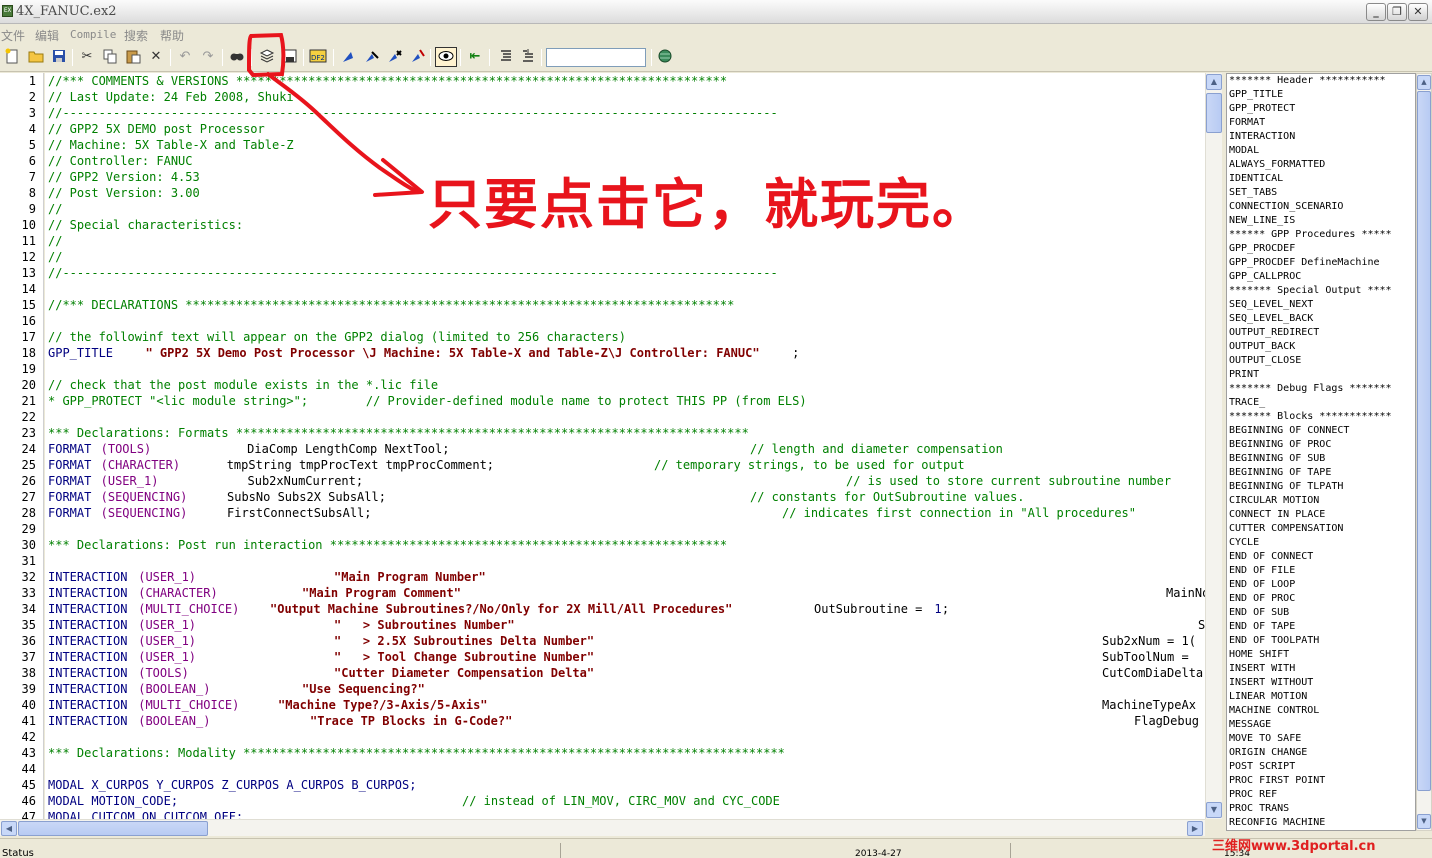 This screenshot has height=858, width=1432. Describe the element at coordinates (1321, 109) in the screenshot. I see `keyword-item: GPP_PROTECT` at that location.